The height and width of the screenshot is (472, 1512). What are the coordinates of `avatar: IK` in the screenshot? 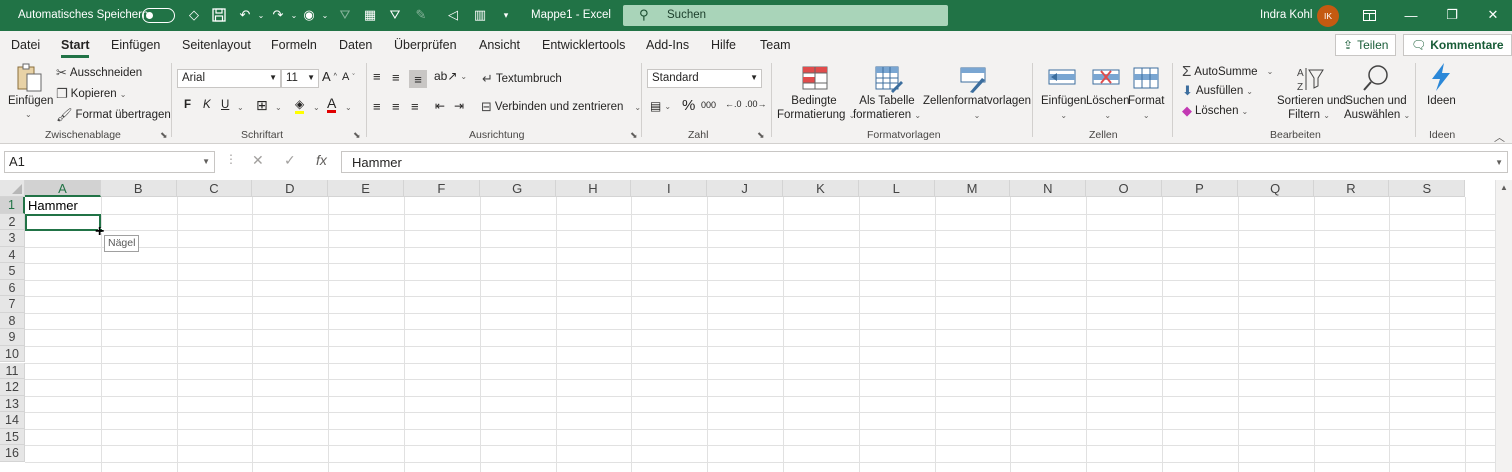 It's located at (1328, 16).